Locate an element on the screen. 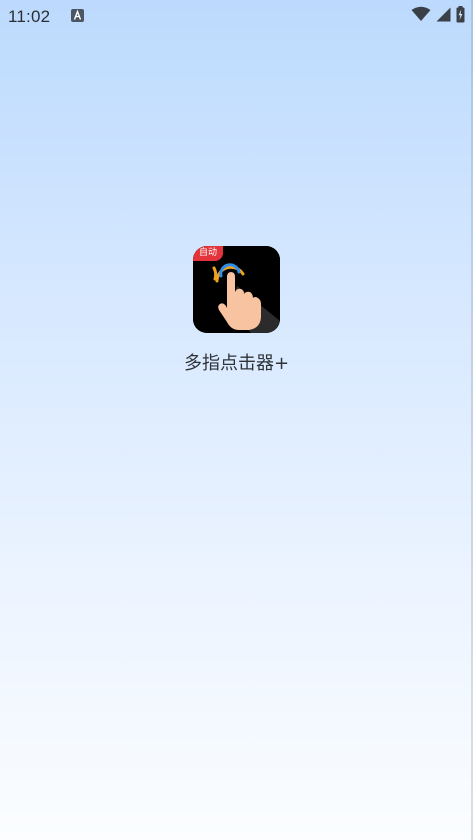 The width and height of the screenshot is (473, 840). app-name: 多指点击器+ is located at coordinates (236, 363).